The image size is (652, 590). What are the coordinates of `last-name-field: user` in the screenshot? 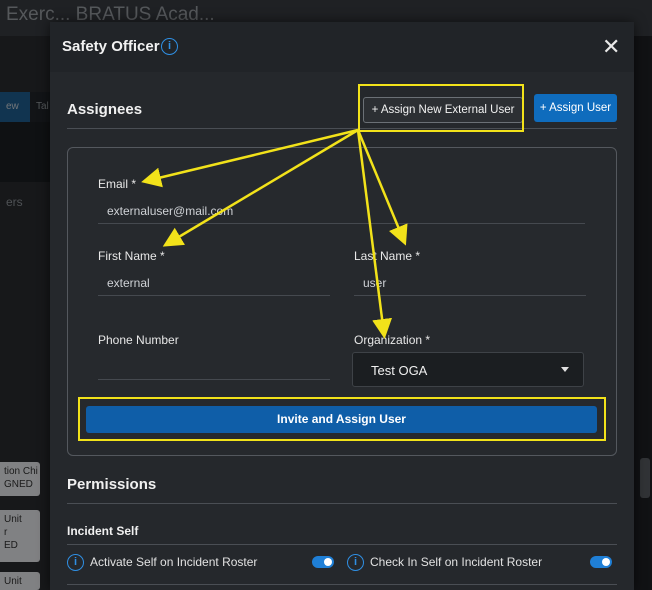 It's located at (374, 283).